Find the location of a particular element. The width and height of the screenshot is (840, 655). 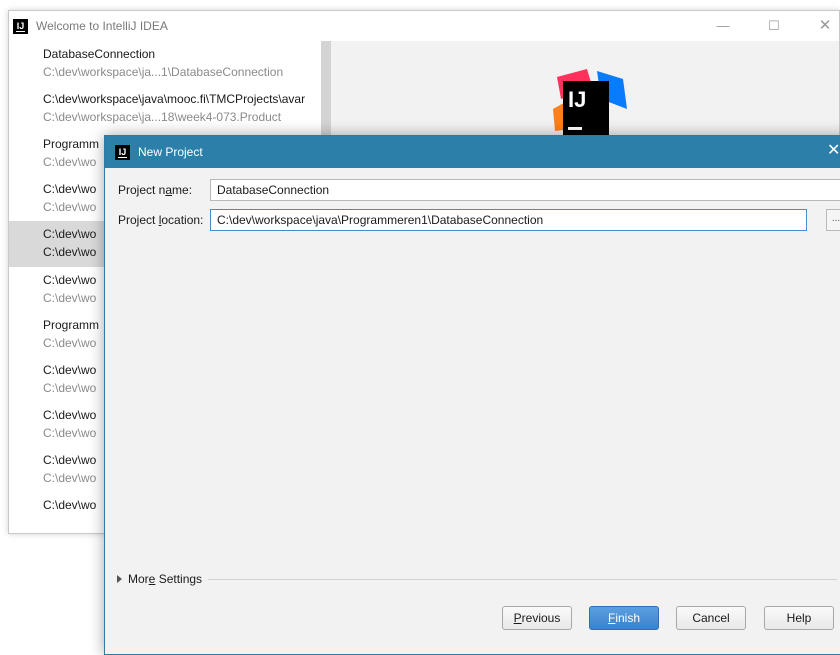

maximize-icon: ☐ is located at coordinates (774, 26).